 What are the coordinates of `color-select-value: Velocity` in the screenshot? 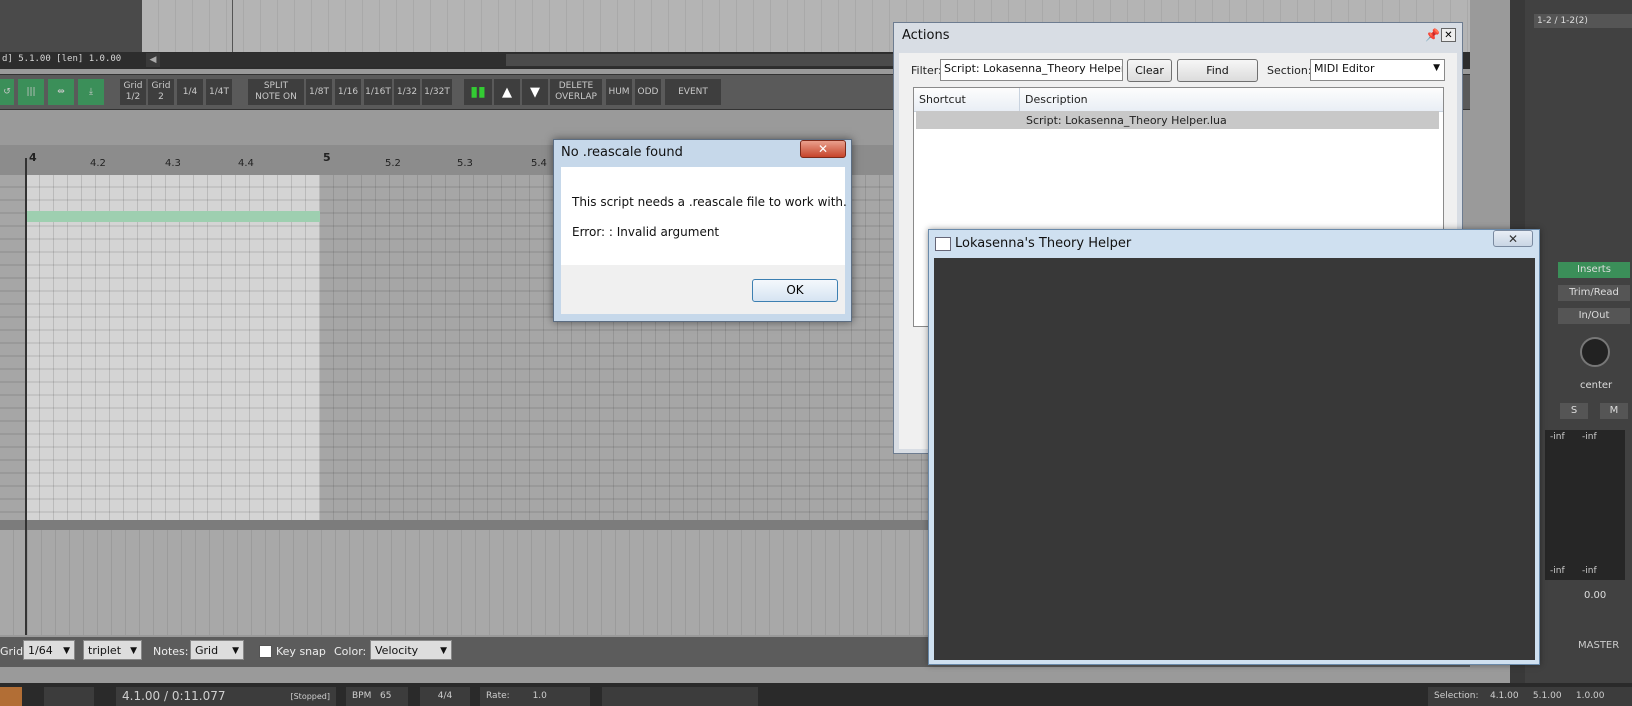 It's located at (397, 650).